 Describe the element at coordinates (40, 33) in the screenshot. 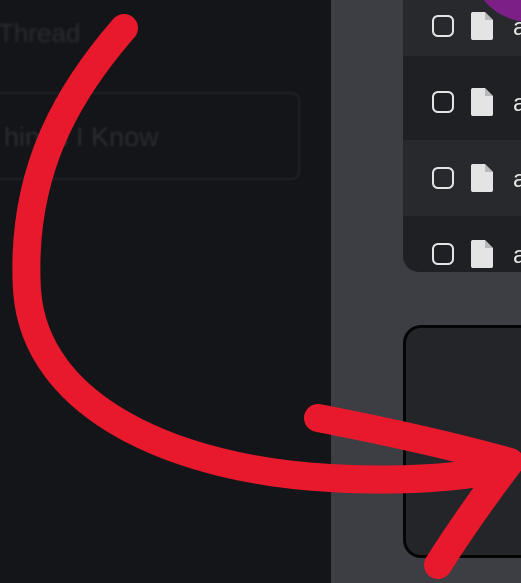

I see `thread-heading: Thread` at that location.